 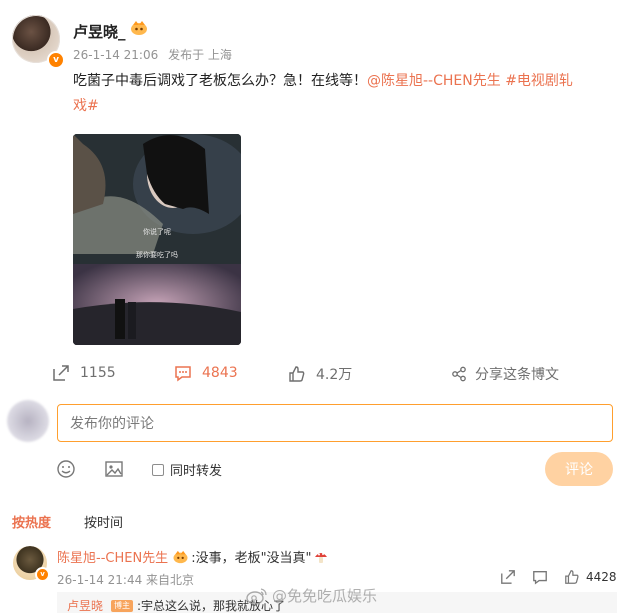 I want to click on post-image-art, so click(x=157, y=239).